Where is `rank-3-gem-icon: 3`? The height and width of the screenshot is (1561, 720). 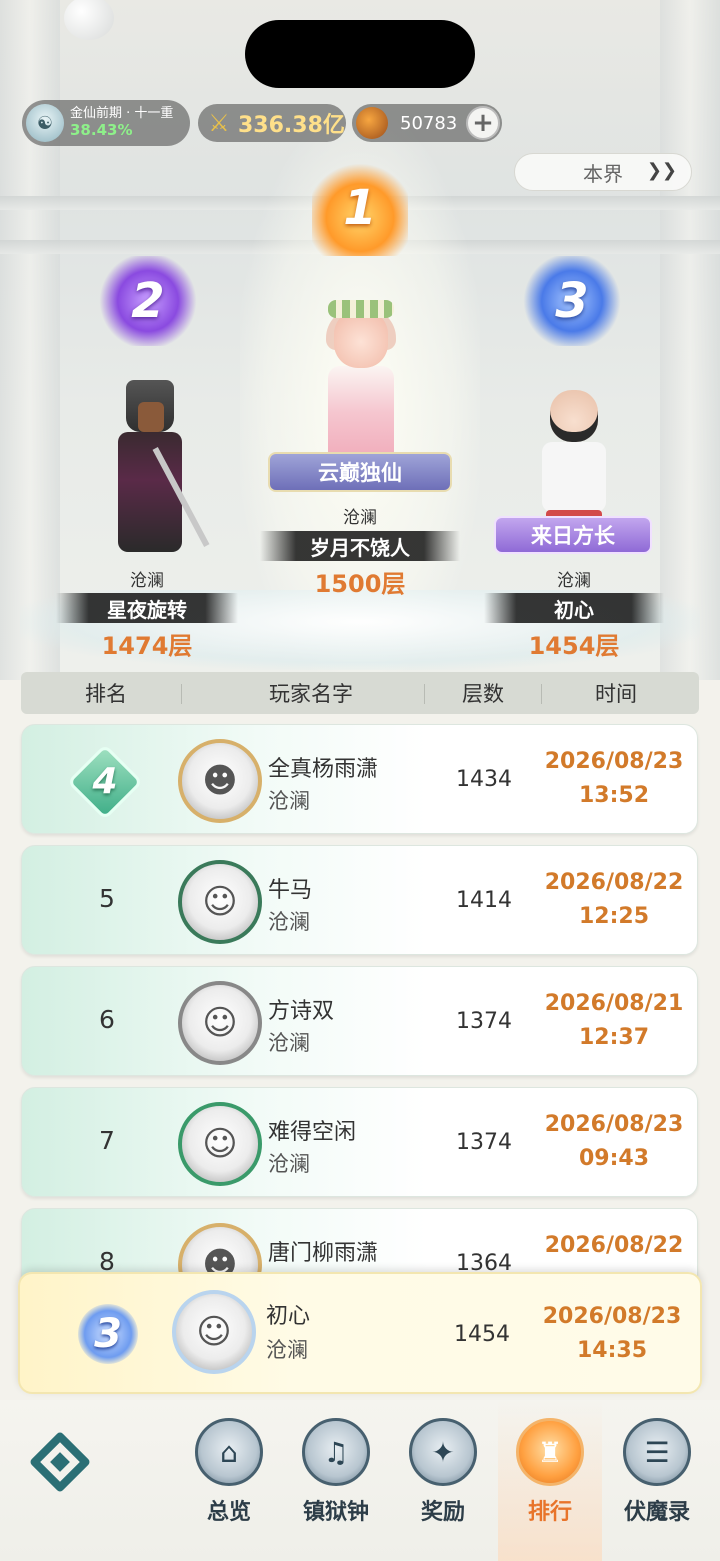
rank-3-gem-icon: 3 is located at coordinates (108, 1334).